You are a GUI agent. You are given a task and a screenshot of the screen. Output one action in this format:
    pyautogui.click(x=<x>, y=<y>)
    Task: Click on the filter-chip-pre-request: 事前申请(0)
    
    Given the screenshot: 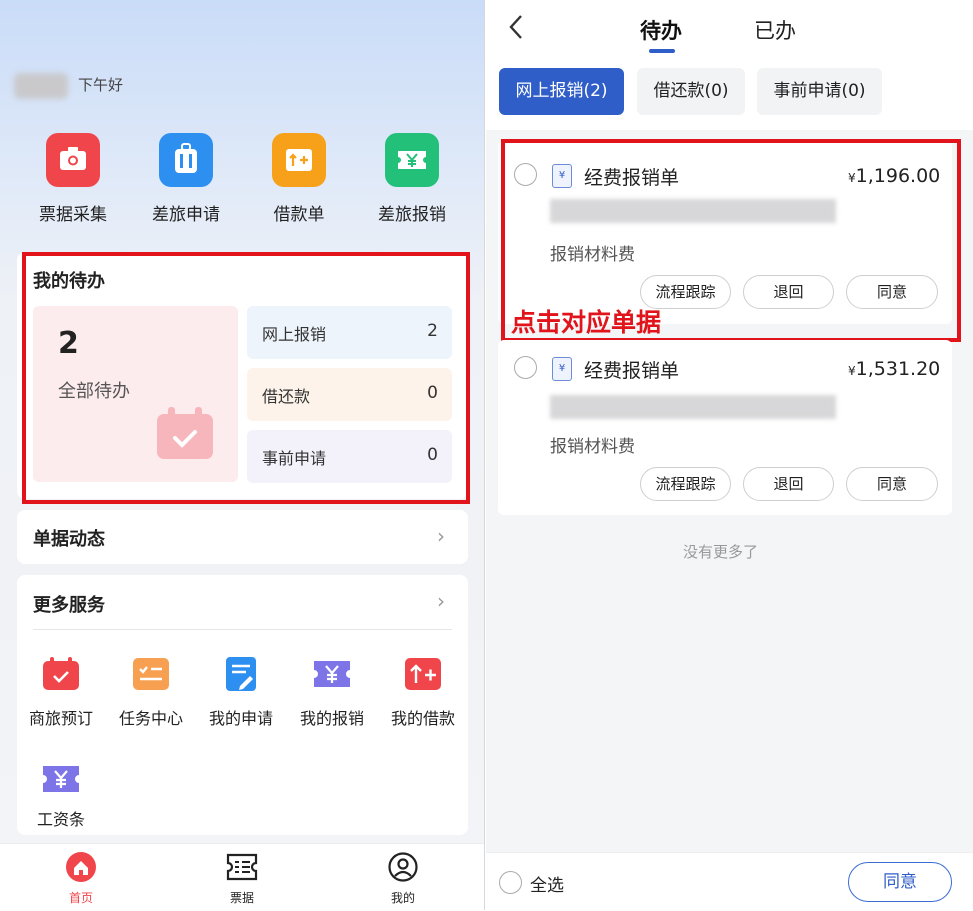 What is the action you would take?
    pyautogui.click(x=819, y=91)
    